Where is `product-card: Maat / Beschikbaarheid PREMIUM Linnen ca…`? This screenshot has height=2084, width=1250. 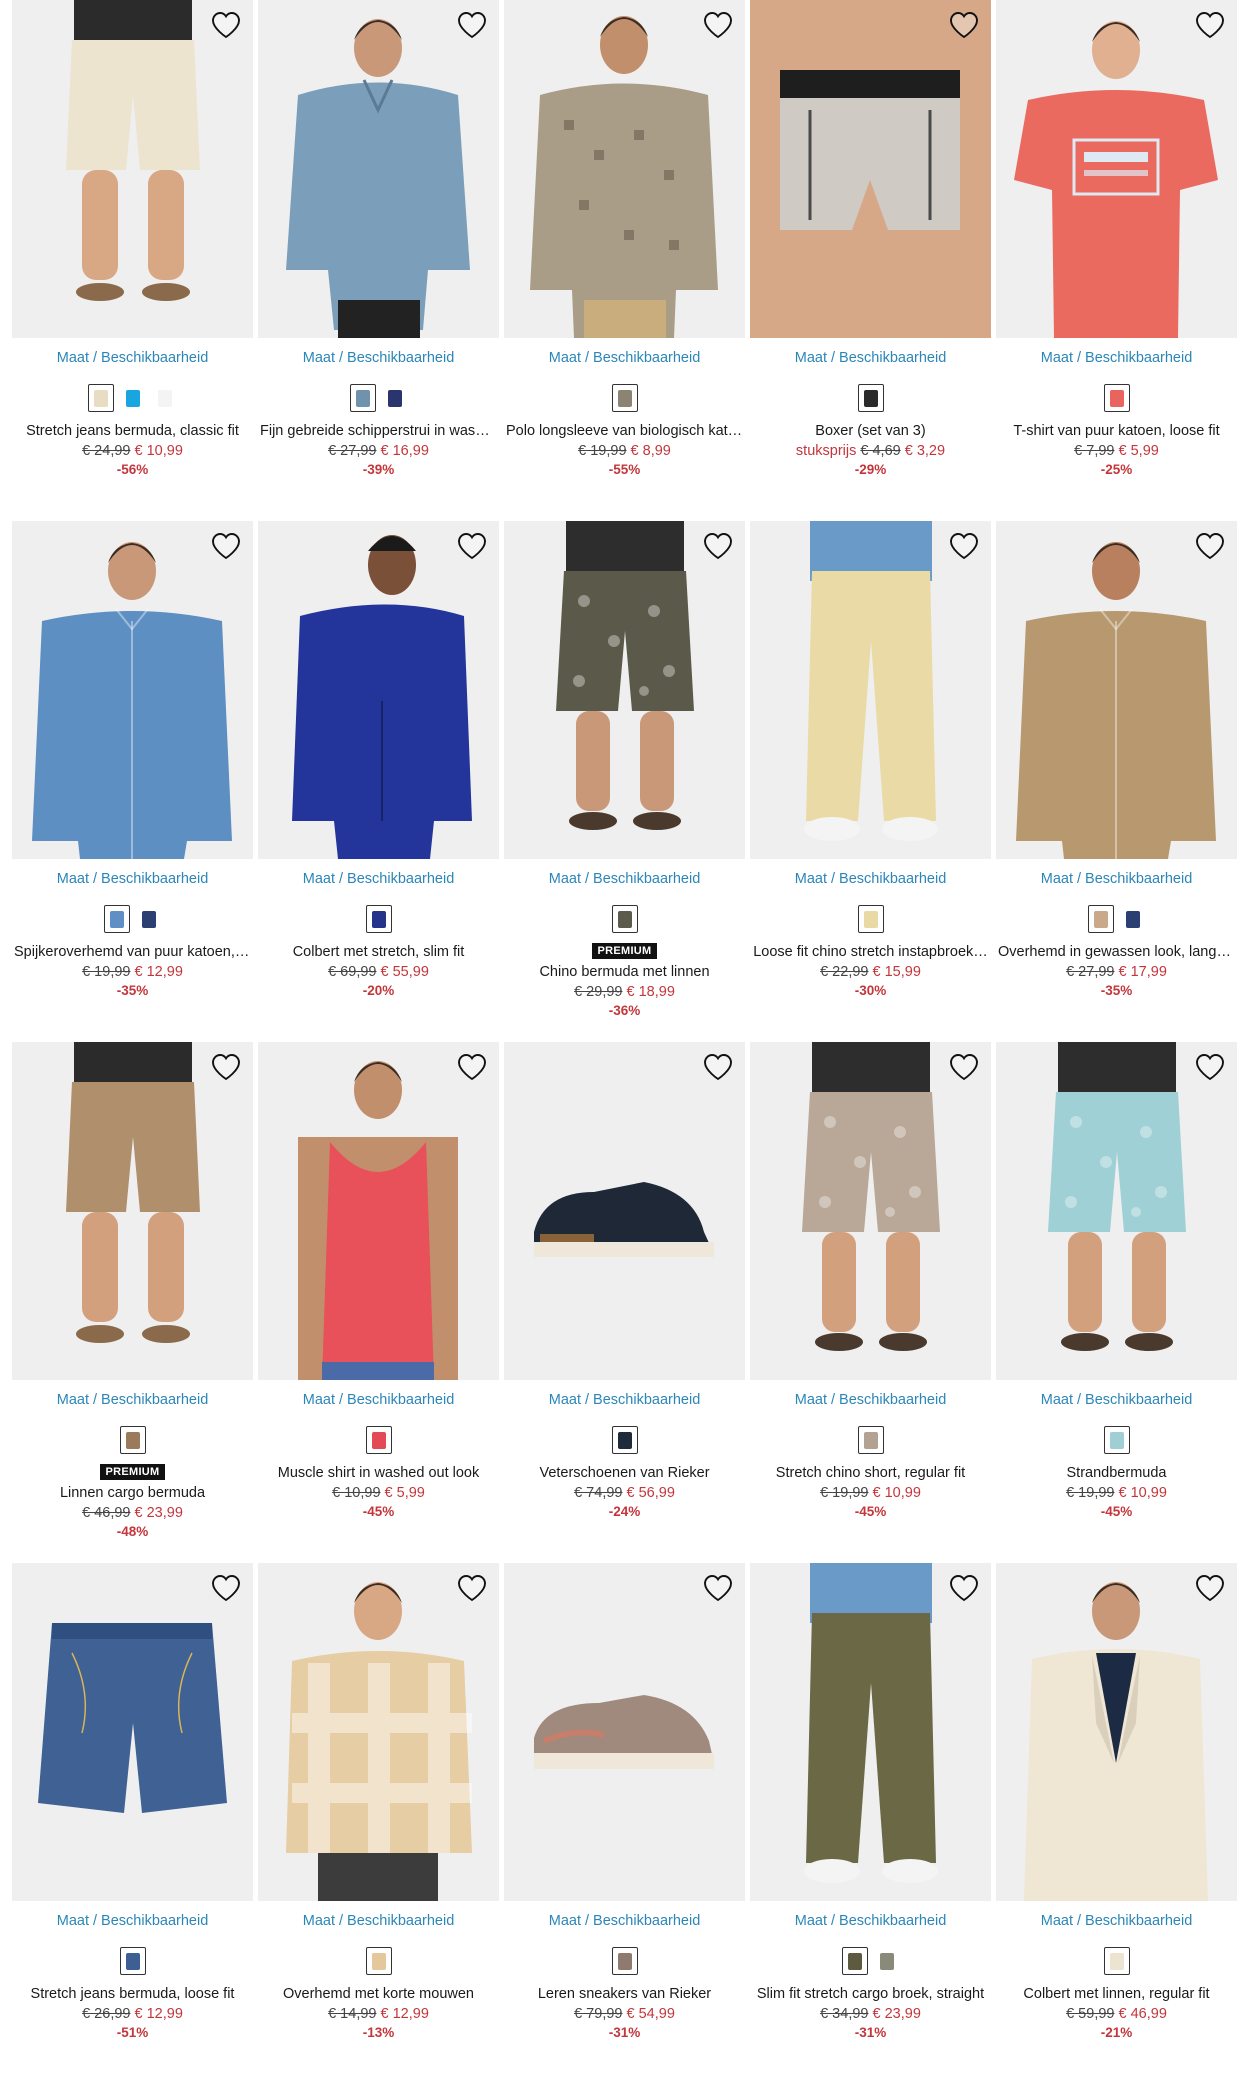
product-card: Maat / Beschikbaarheid PREMIUM Linnen ca… is located at coordinates (132, 1302).